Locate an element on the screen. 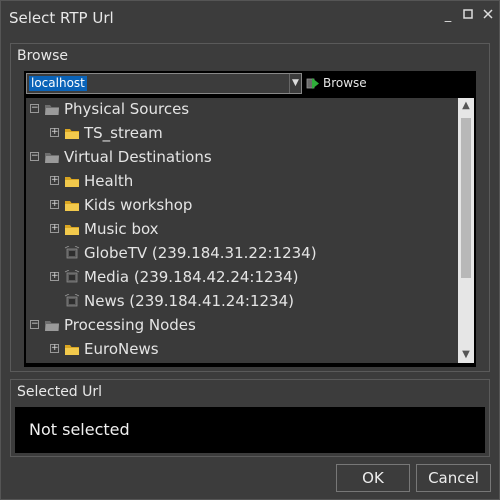  tree-item: − Processing Nodes is located at coordinates (241, 326).